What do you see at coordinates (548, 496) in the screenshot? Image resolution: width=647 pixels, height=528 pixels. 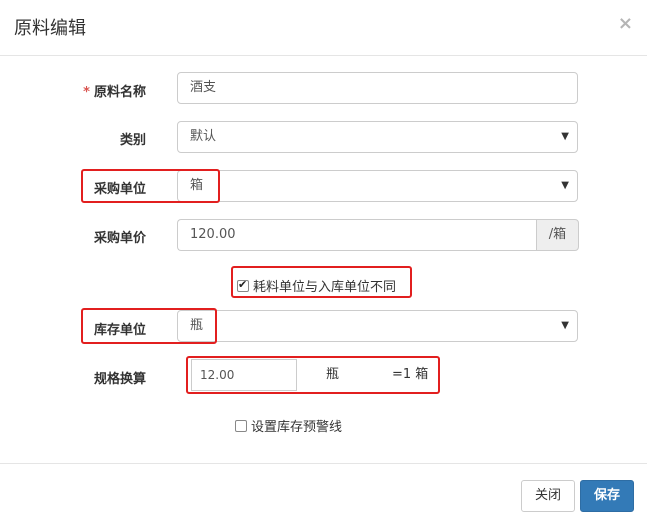 I see `close-button: 关闭` at bounding box center [548, 496].